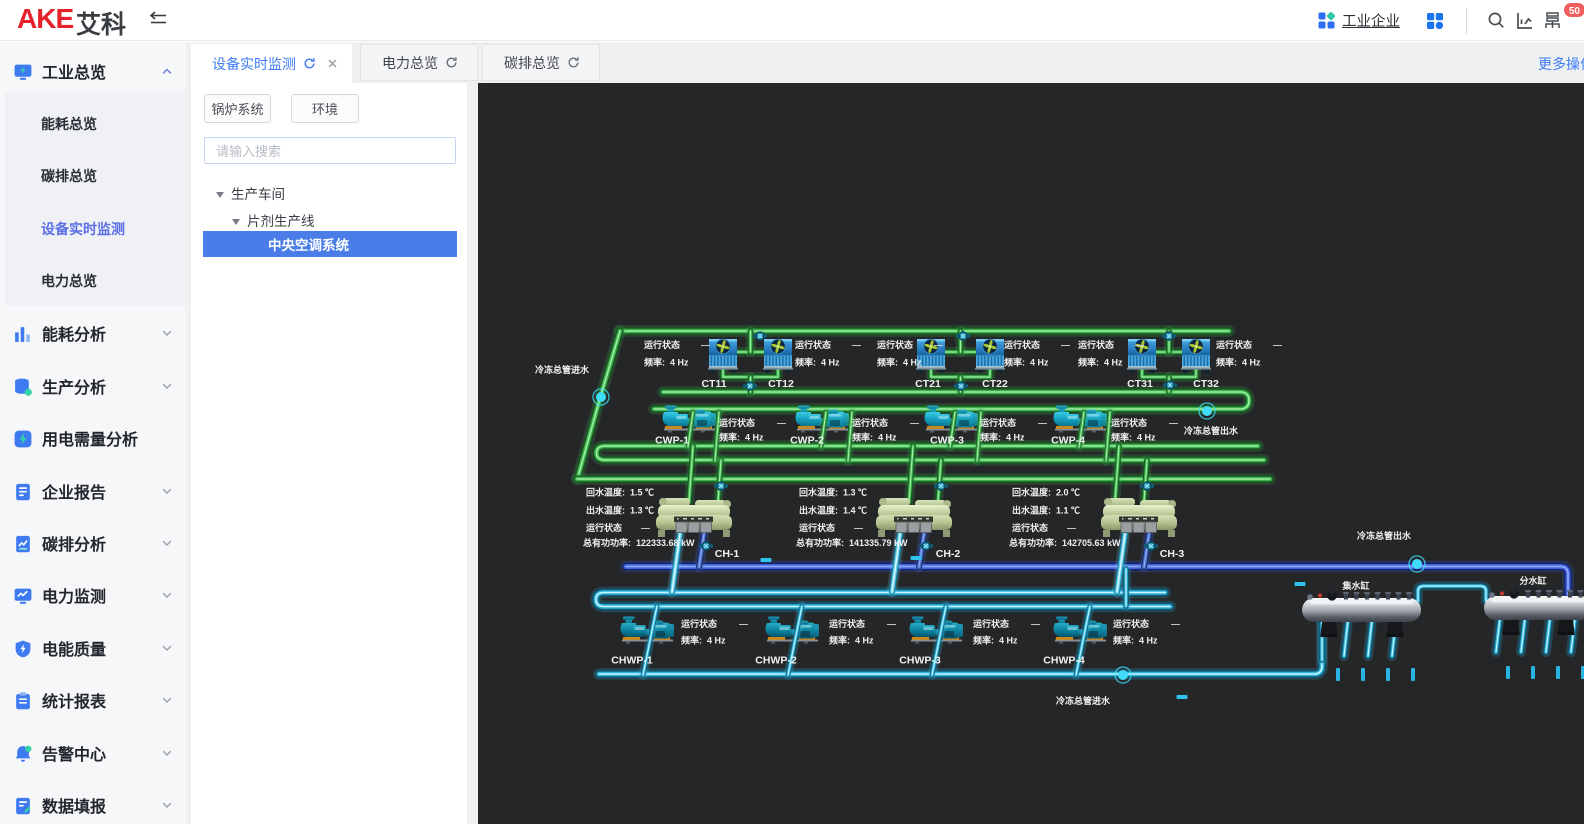 The width and height of the screenshot is (1584, 825). Describe the element at coordinates (1206, 383) in the screenshot. I see `svg-text: CT32` at that location.